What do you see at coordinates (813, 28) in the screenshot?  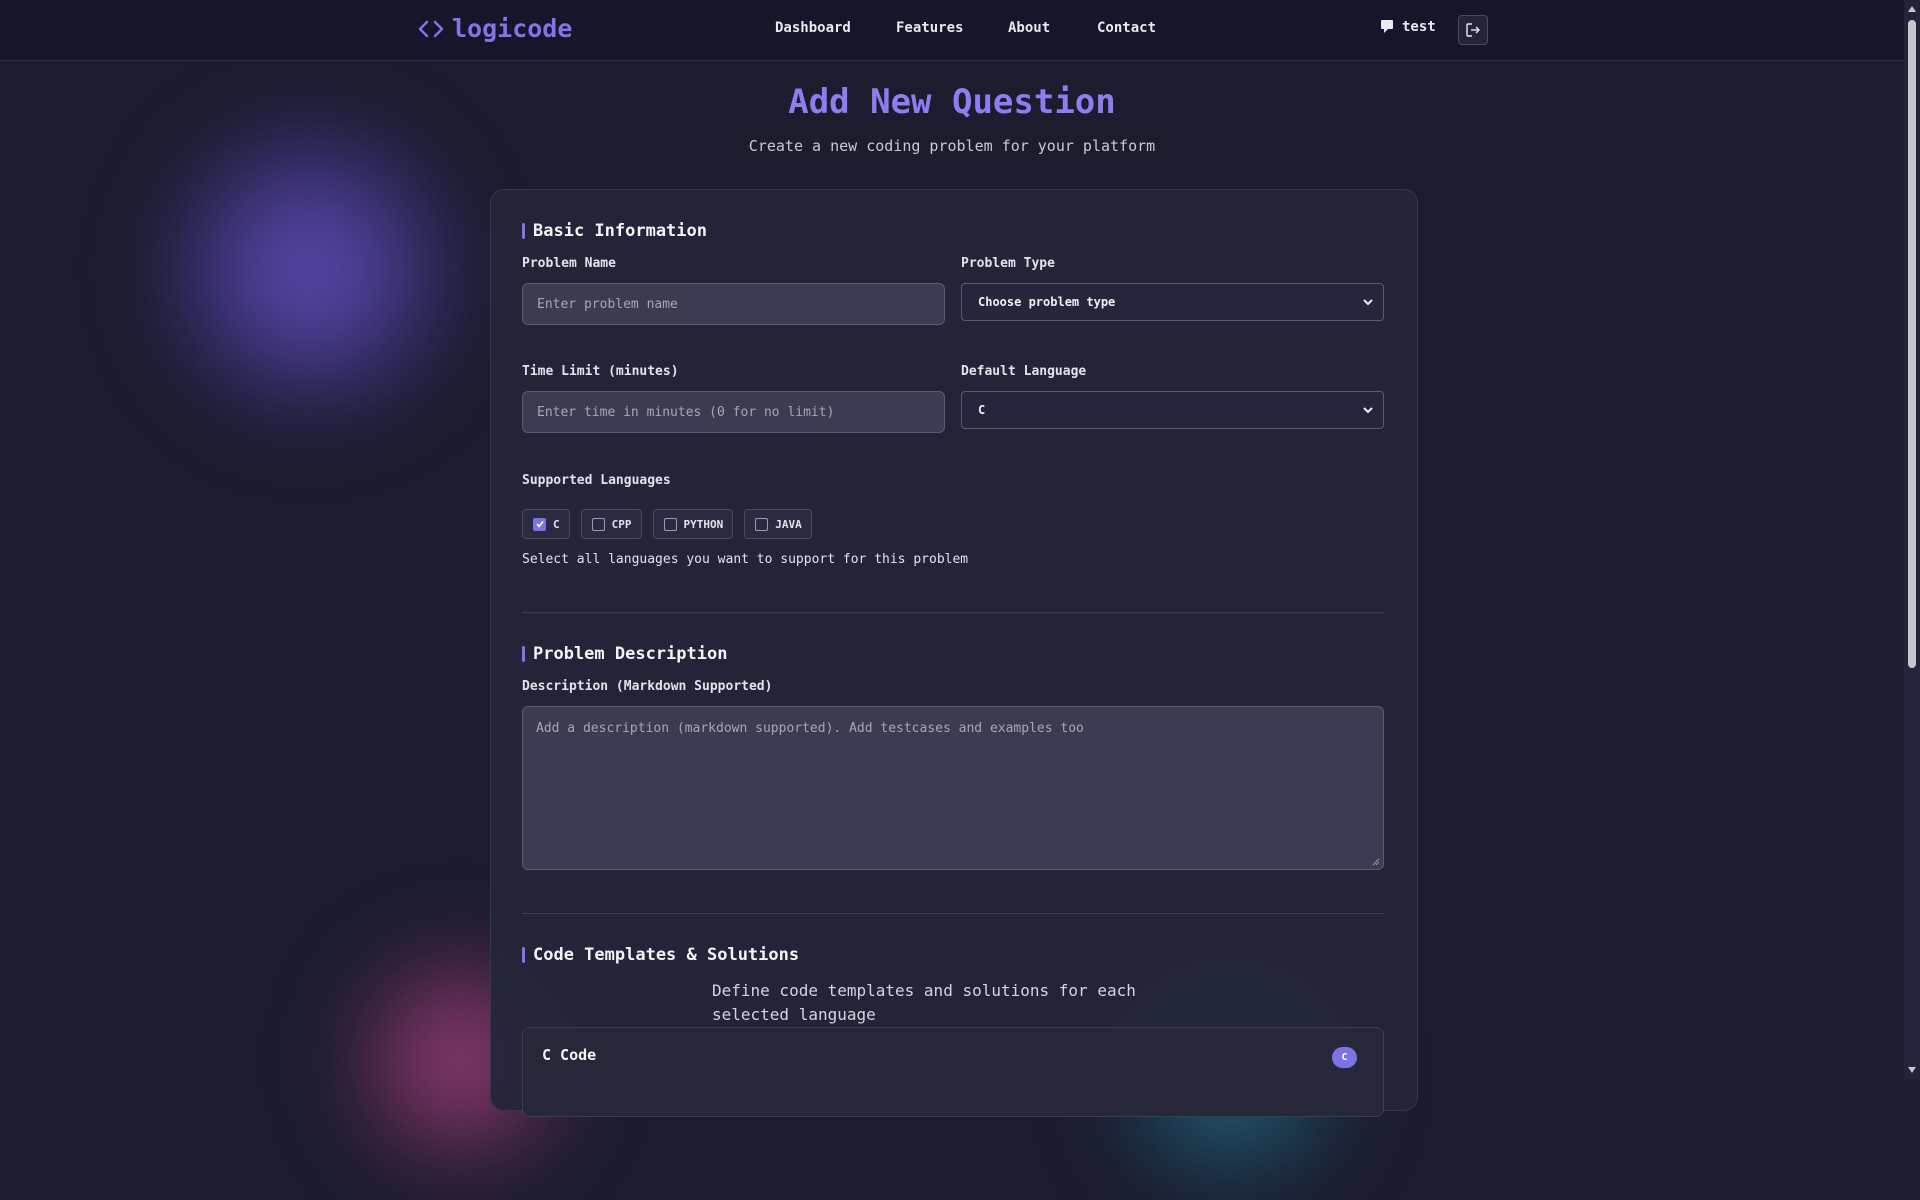 I see `nav-link-dashboard: Dashboard` at bounding box center [813, 28].